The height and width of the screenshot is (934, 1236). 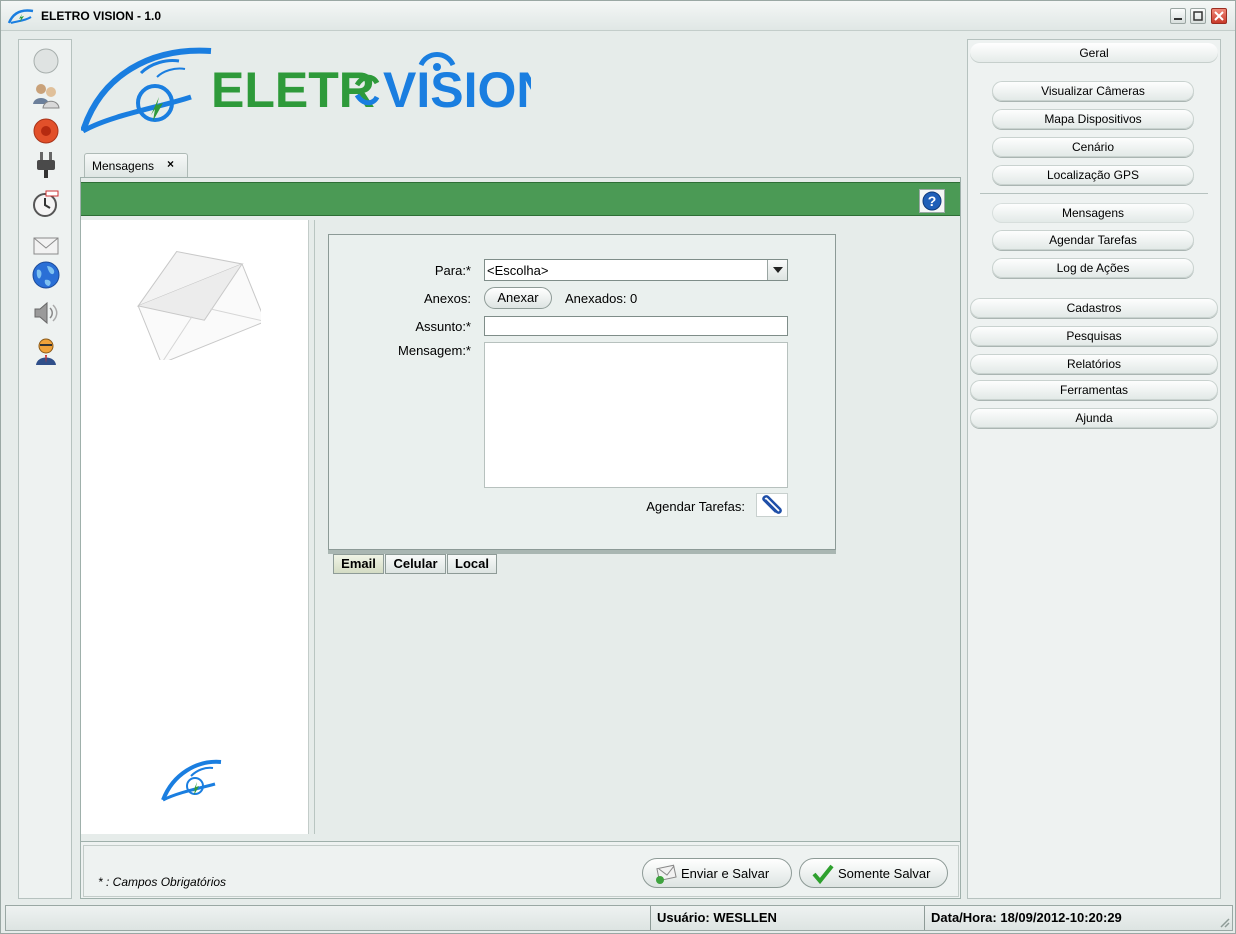 What do you see at coordinates (518, 270) in the screenshot?
I see `para-select-value: <Escolha>` at bounding box center [518, 270].